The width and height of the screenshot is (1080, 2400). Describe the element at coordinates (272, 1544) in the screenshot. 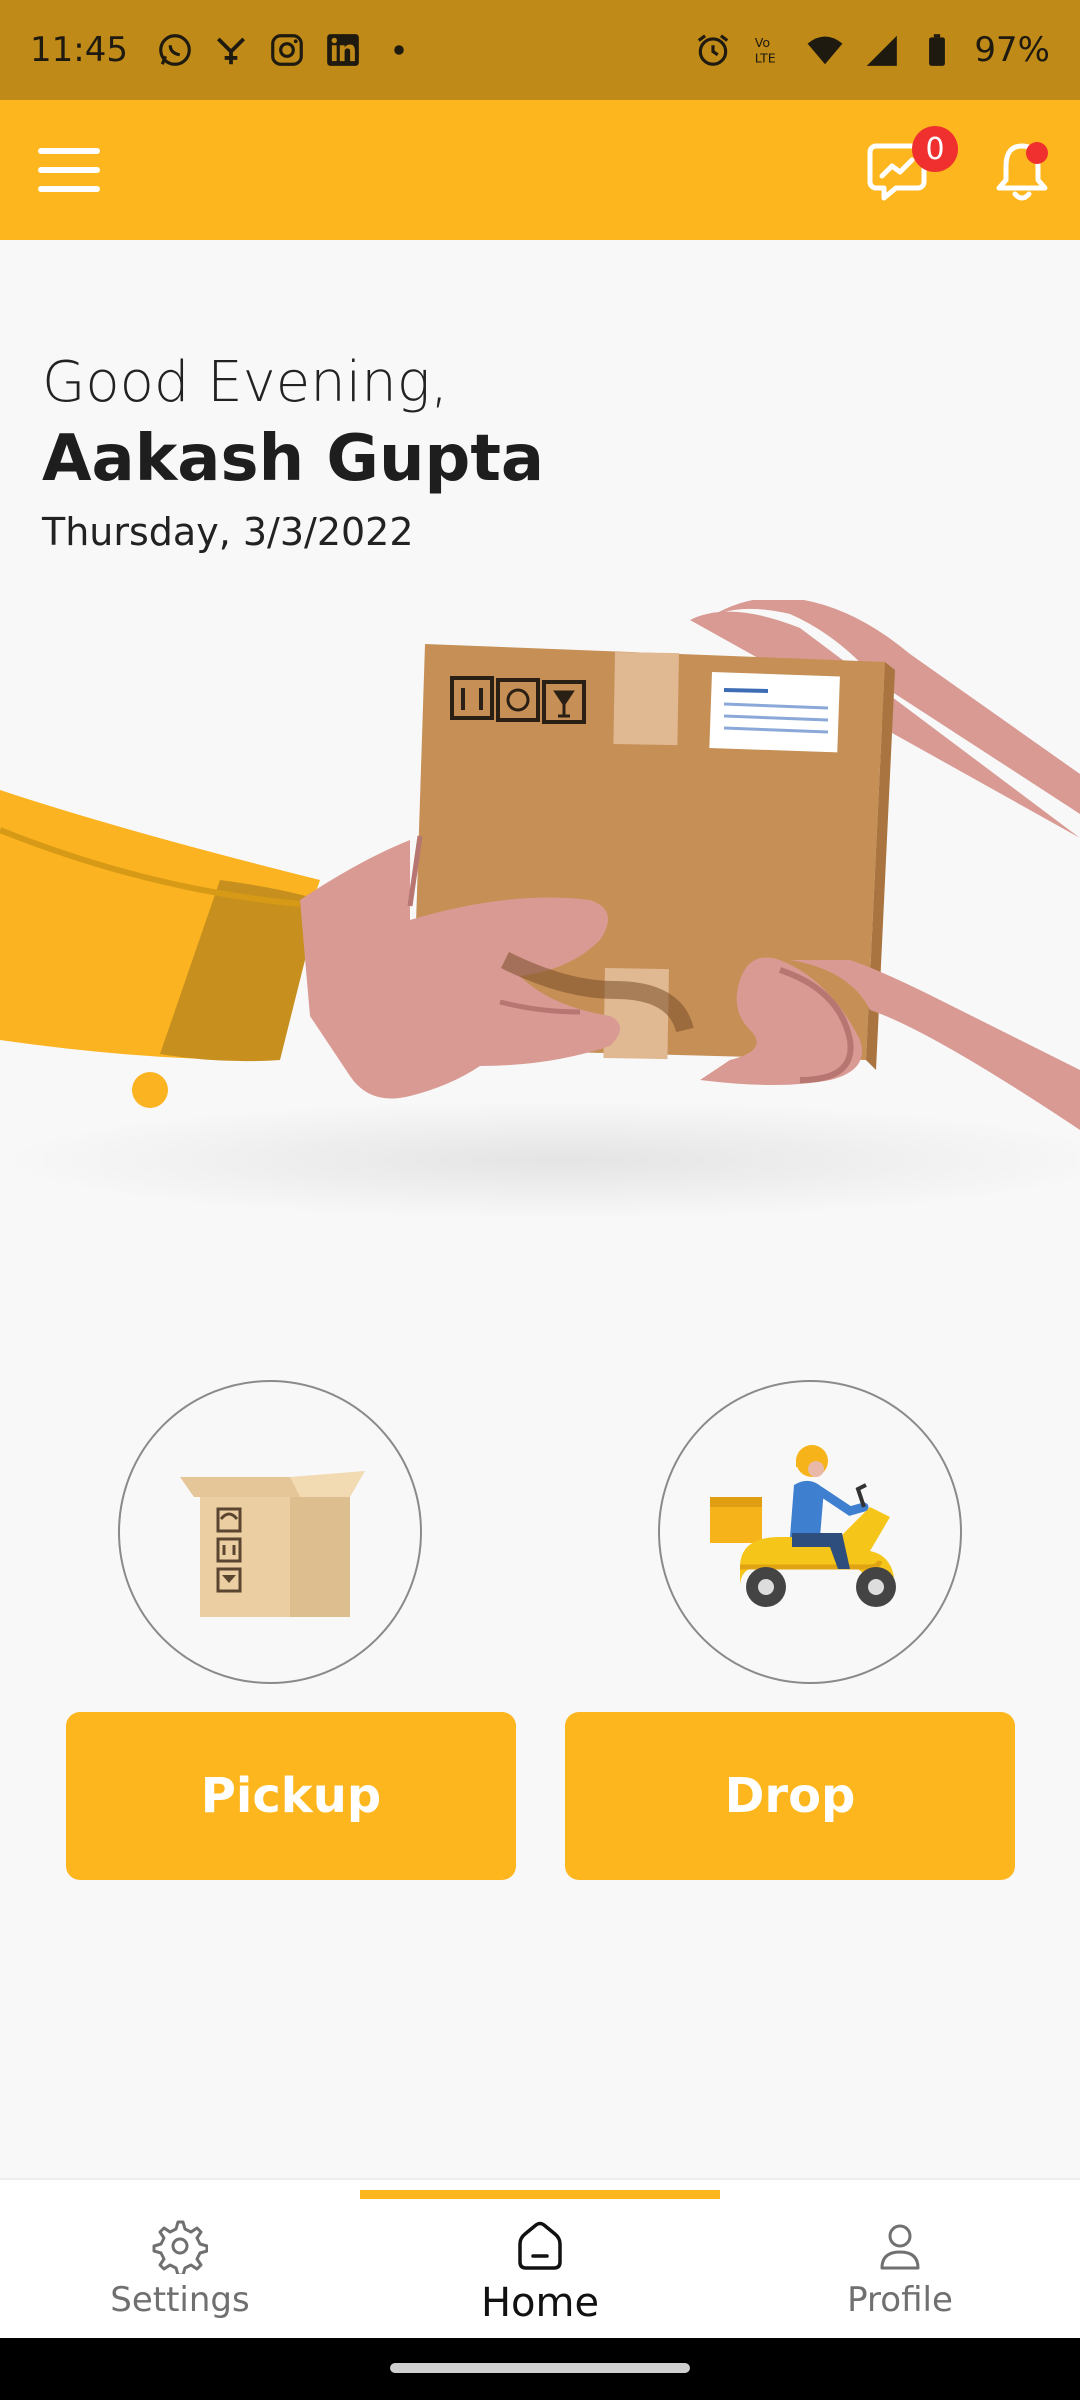

I see `cardboard-box-icon` at that location.